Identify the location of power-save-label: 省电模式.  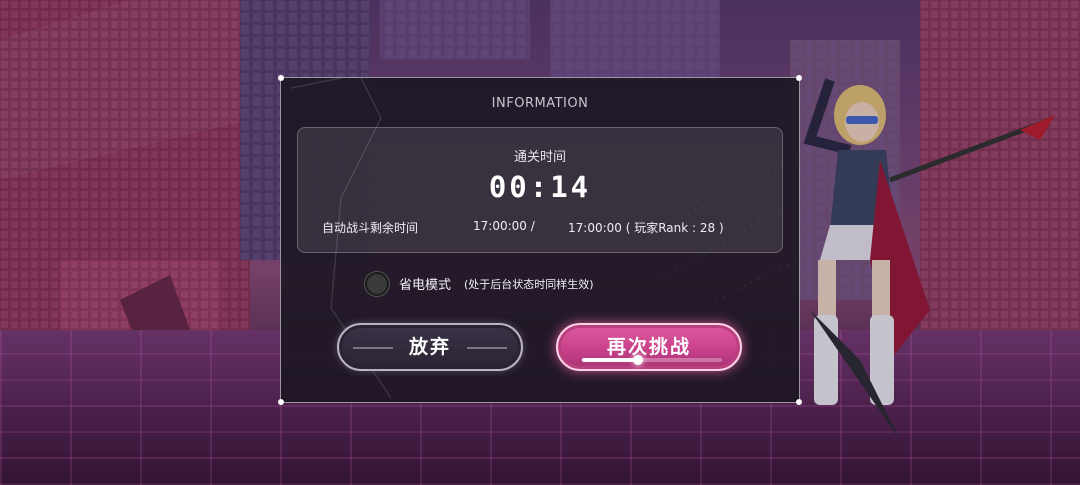
(425, 285).